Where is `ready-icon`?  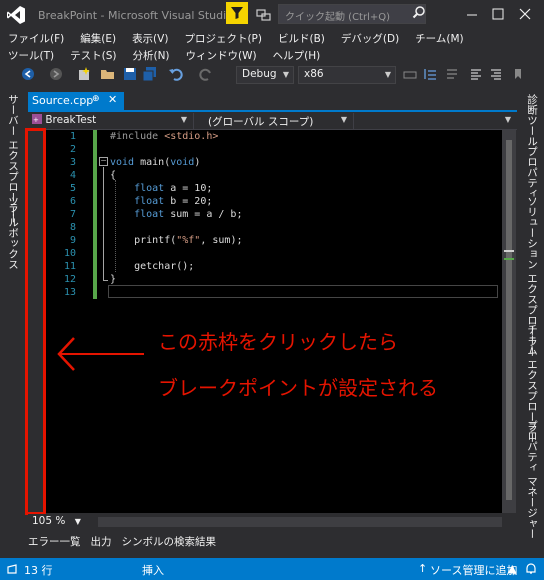 ready-icon is located at coordinates (12, 569).